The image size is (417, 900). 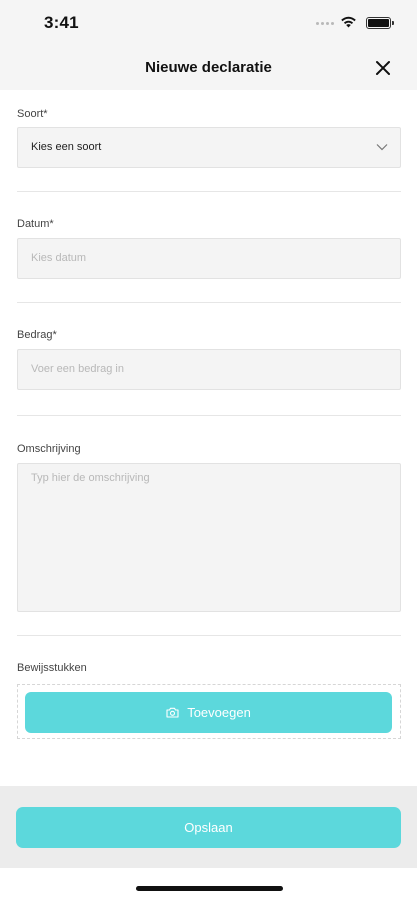 What do you see at coordinates (383, 68) in the screenshot?
I see `close-icon` at bounding box center [383, 68].